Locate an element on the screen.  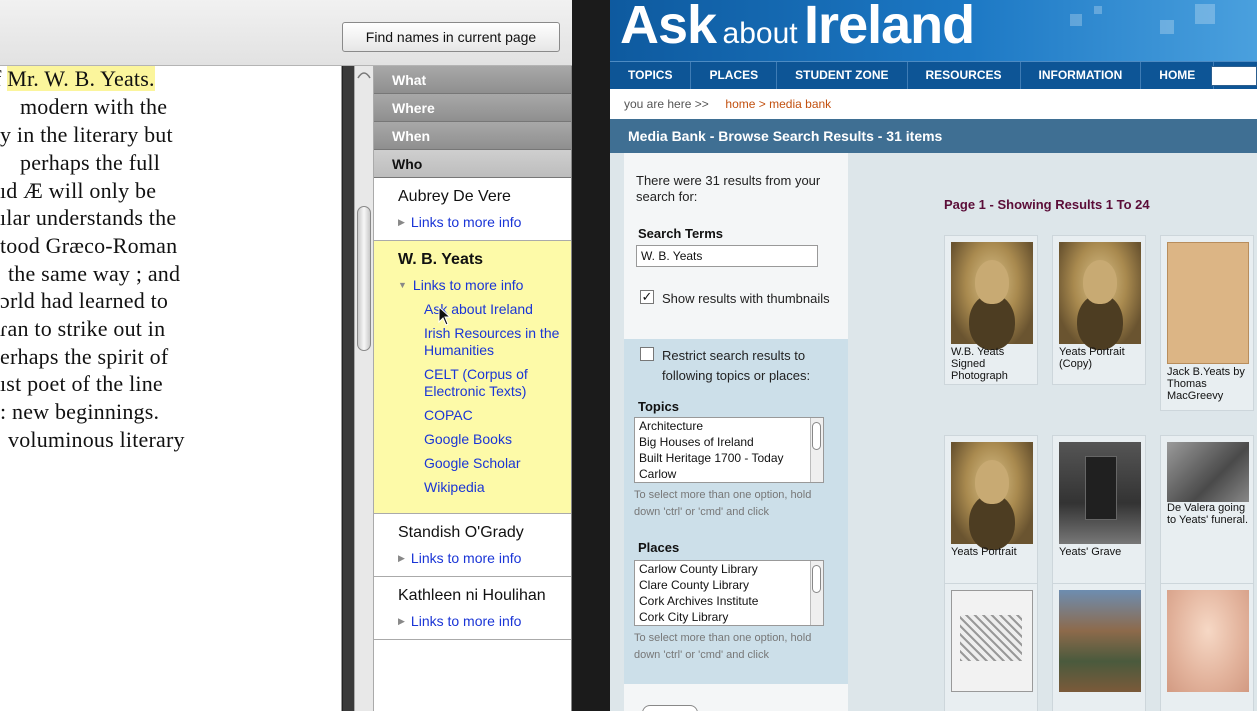
window-divider is located at coordinates (591, 355).